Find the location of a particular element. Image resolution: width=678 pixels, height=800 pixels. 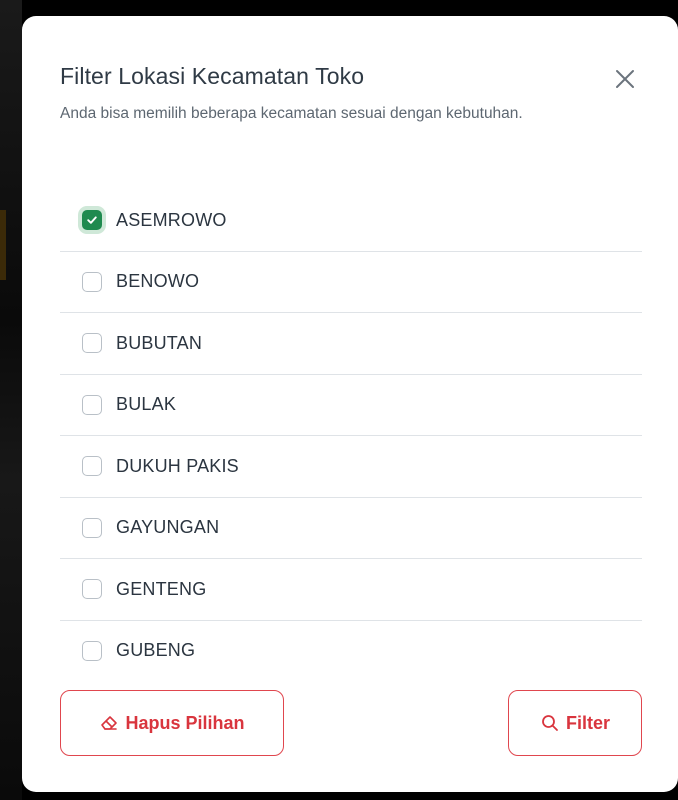

kecamatan-option: GAYUNGAN is located at coordinates (351, 528).